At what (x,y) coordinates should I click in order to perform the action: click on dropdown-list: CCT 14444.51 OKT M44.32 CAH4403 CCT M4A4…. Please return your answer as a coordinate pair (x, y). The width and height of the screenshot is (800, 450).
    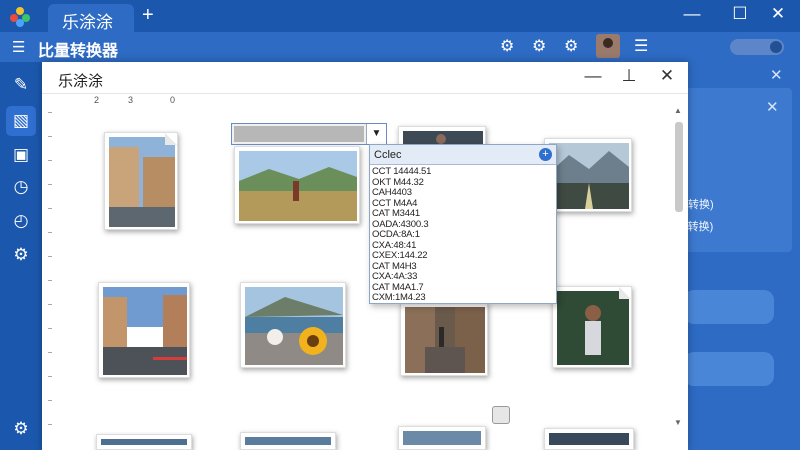
    Looking at the image, I should click on (462, 235).